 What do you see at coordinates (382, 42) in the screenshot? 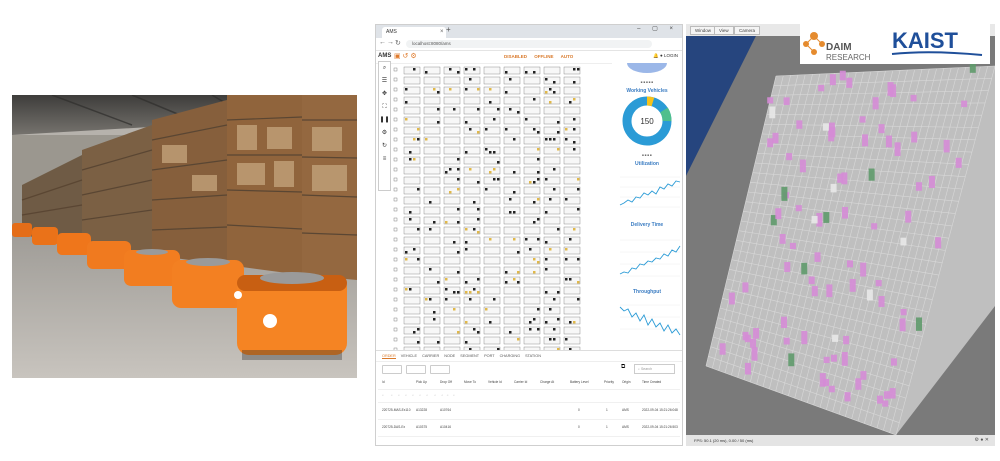
I see `back-icon: ←` at bounding box center [382, 42].